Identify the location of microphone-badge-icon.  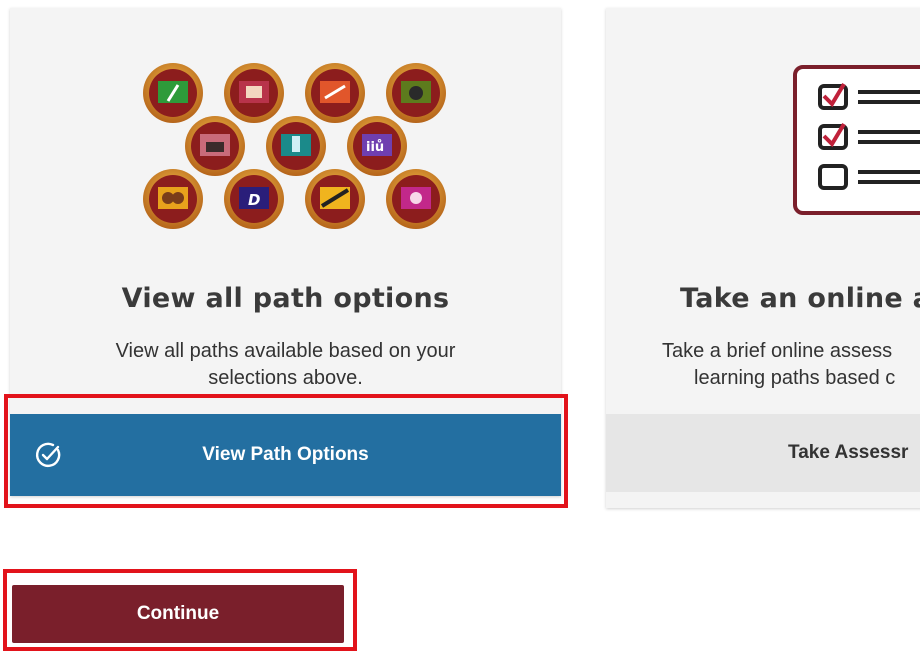
(173, 93).